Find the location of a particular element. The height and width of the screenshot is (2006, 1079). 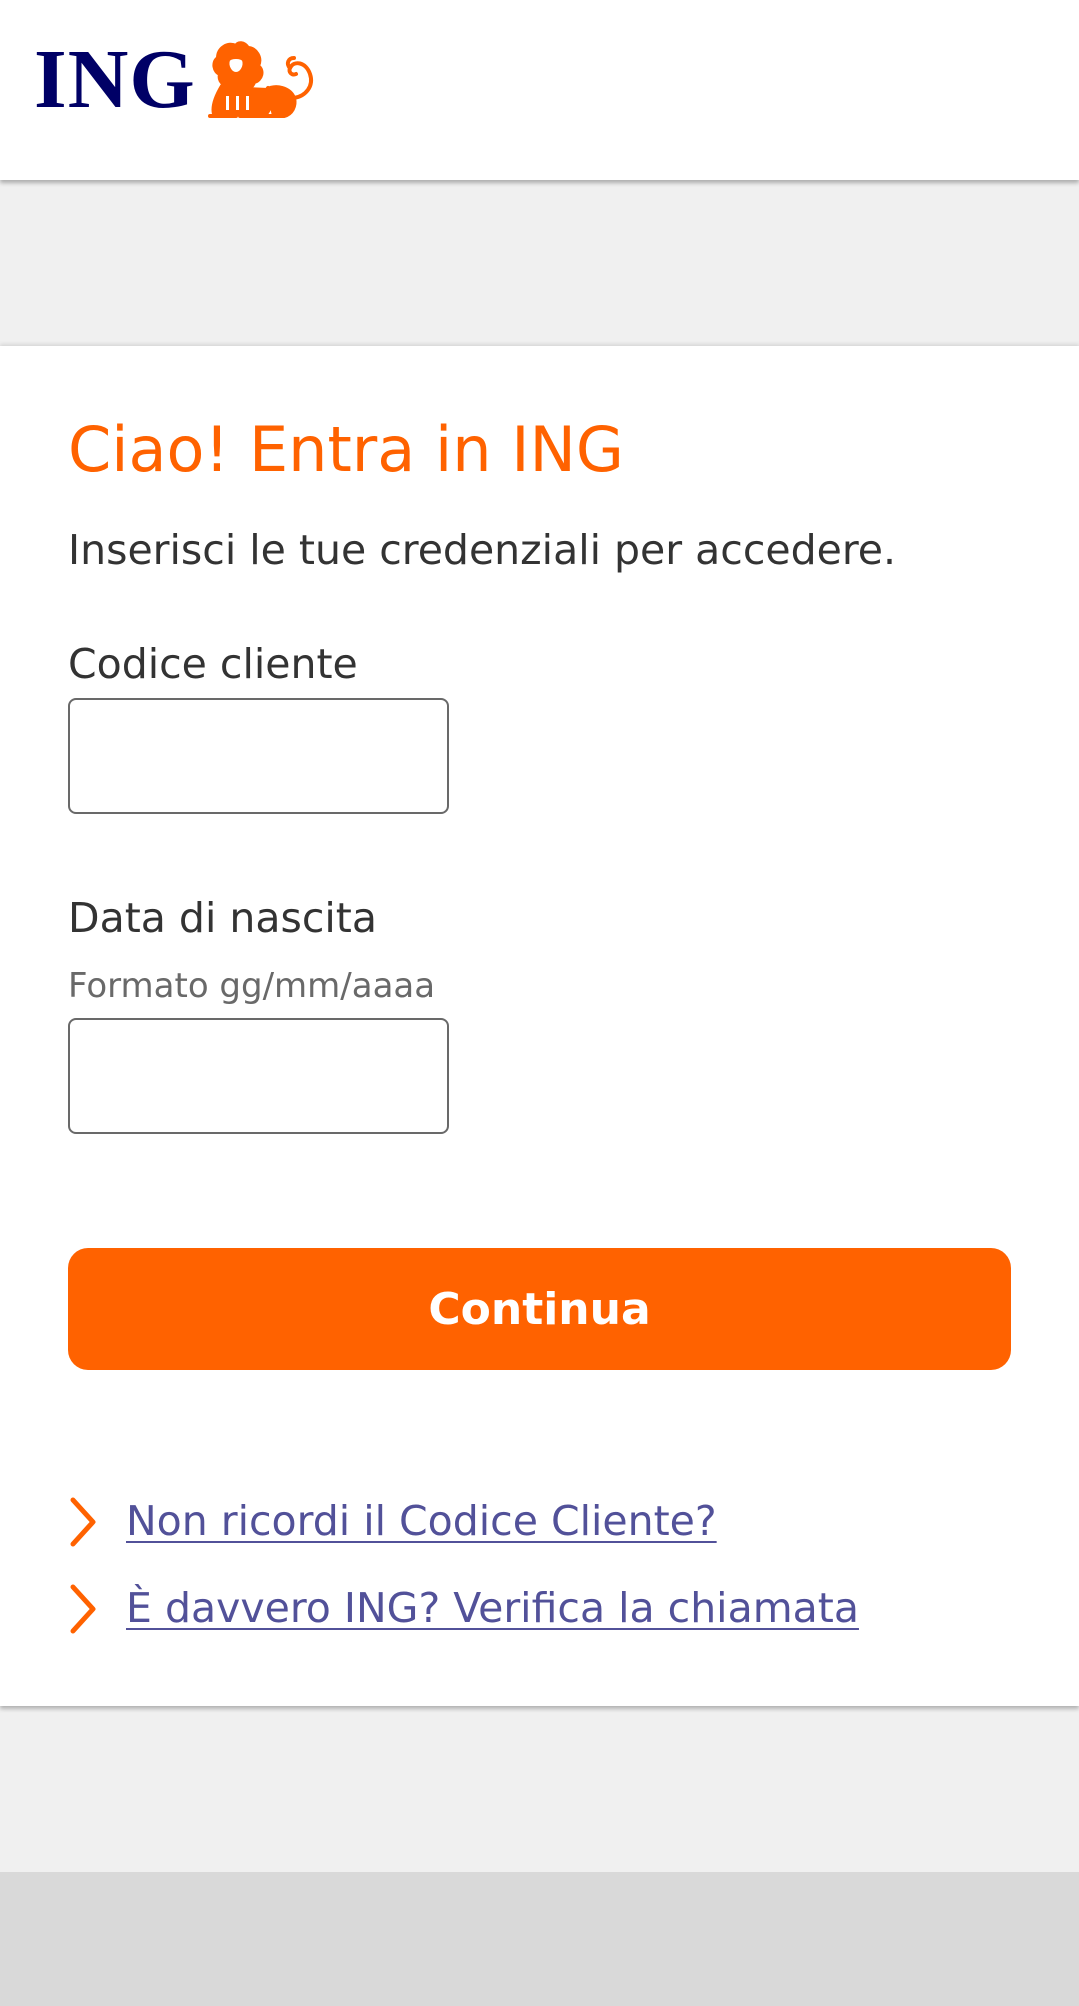

customer-code-label: Codice cliente is located at coordinates (213, 664).